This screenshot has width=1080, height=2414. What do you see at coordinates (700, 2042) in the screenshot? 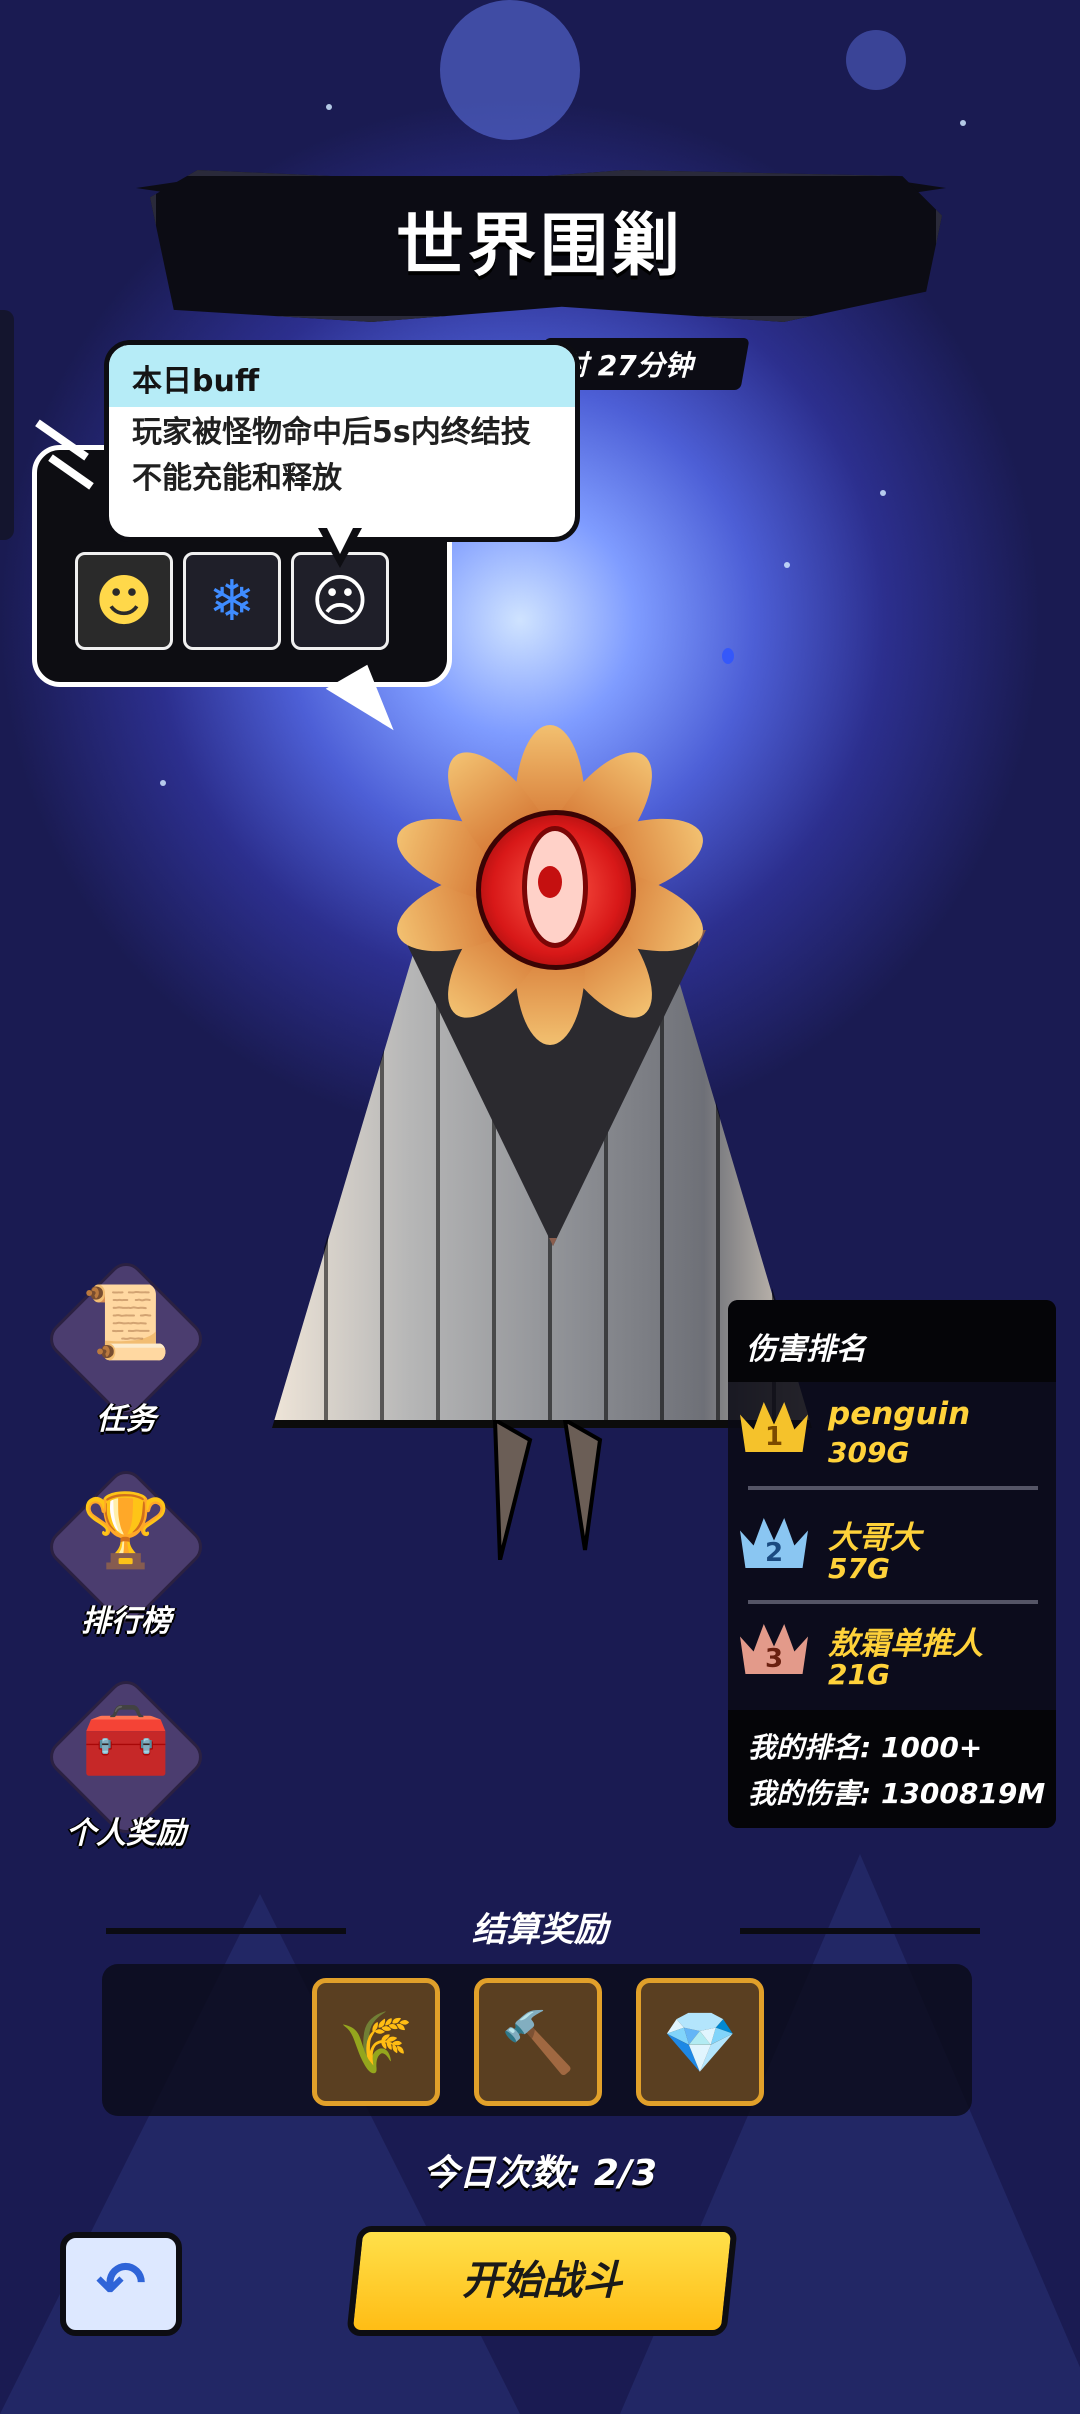
I see `green-gems-icon: 💎` at bounding box center [700, 2042].